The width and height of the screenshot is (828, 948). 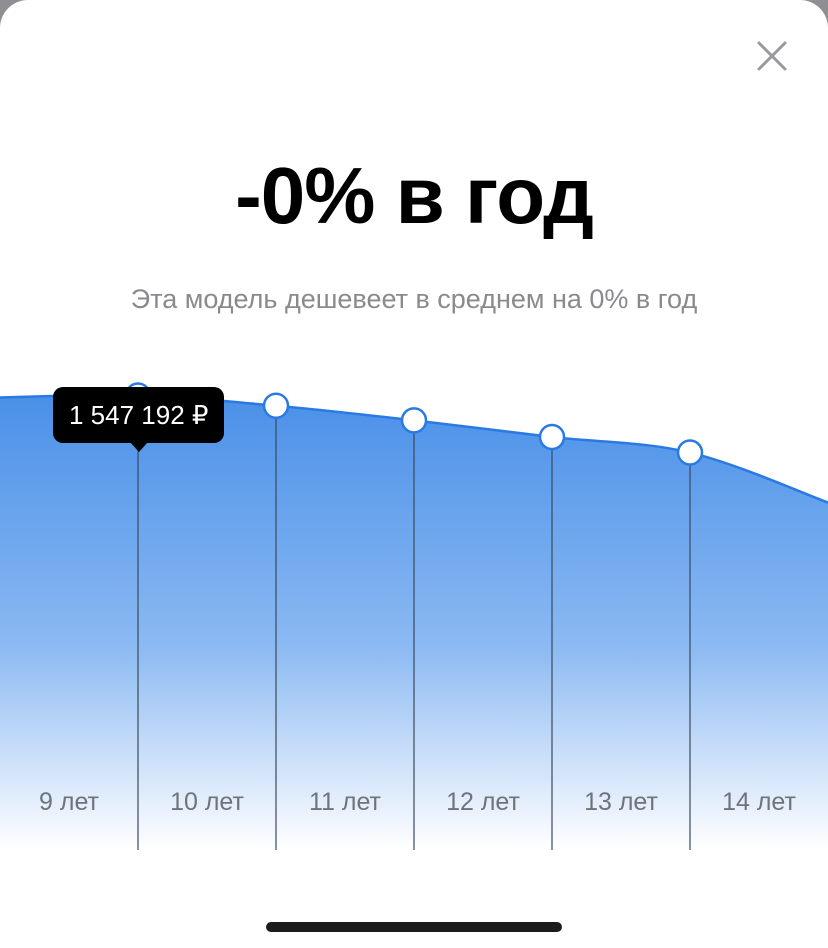 What do you see at coordinates (414, 927) in the screenshot?
I see `home-indicator` at bounding box center [414, 927].